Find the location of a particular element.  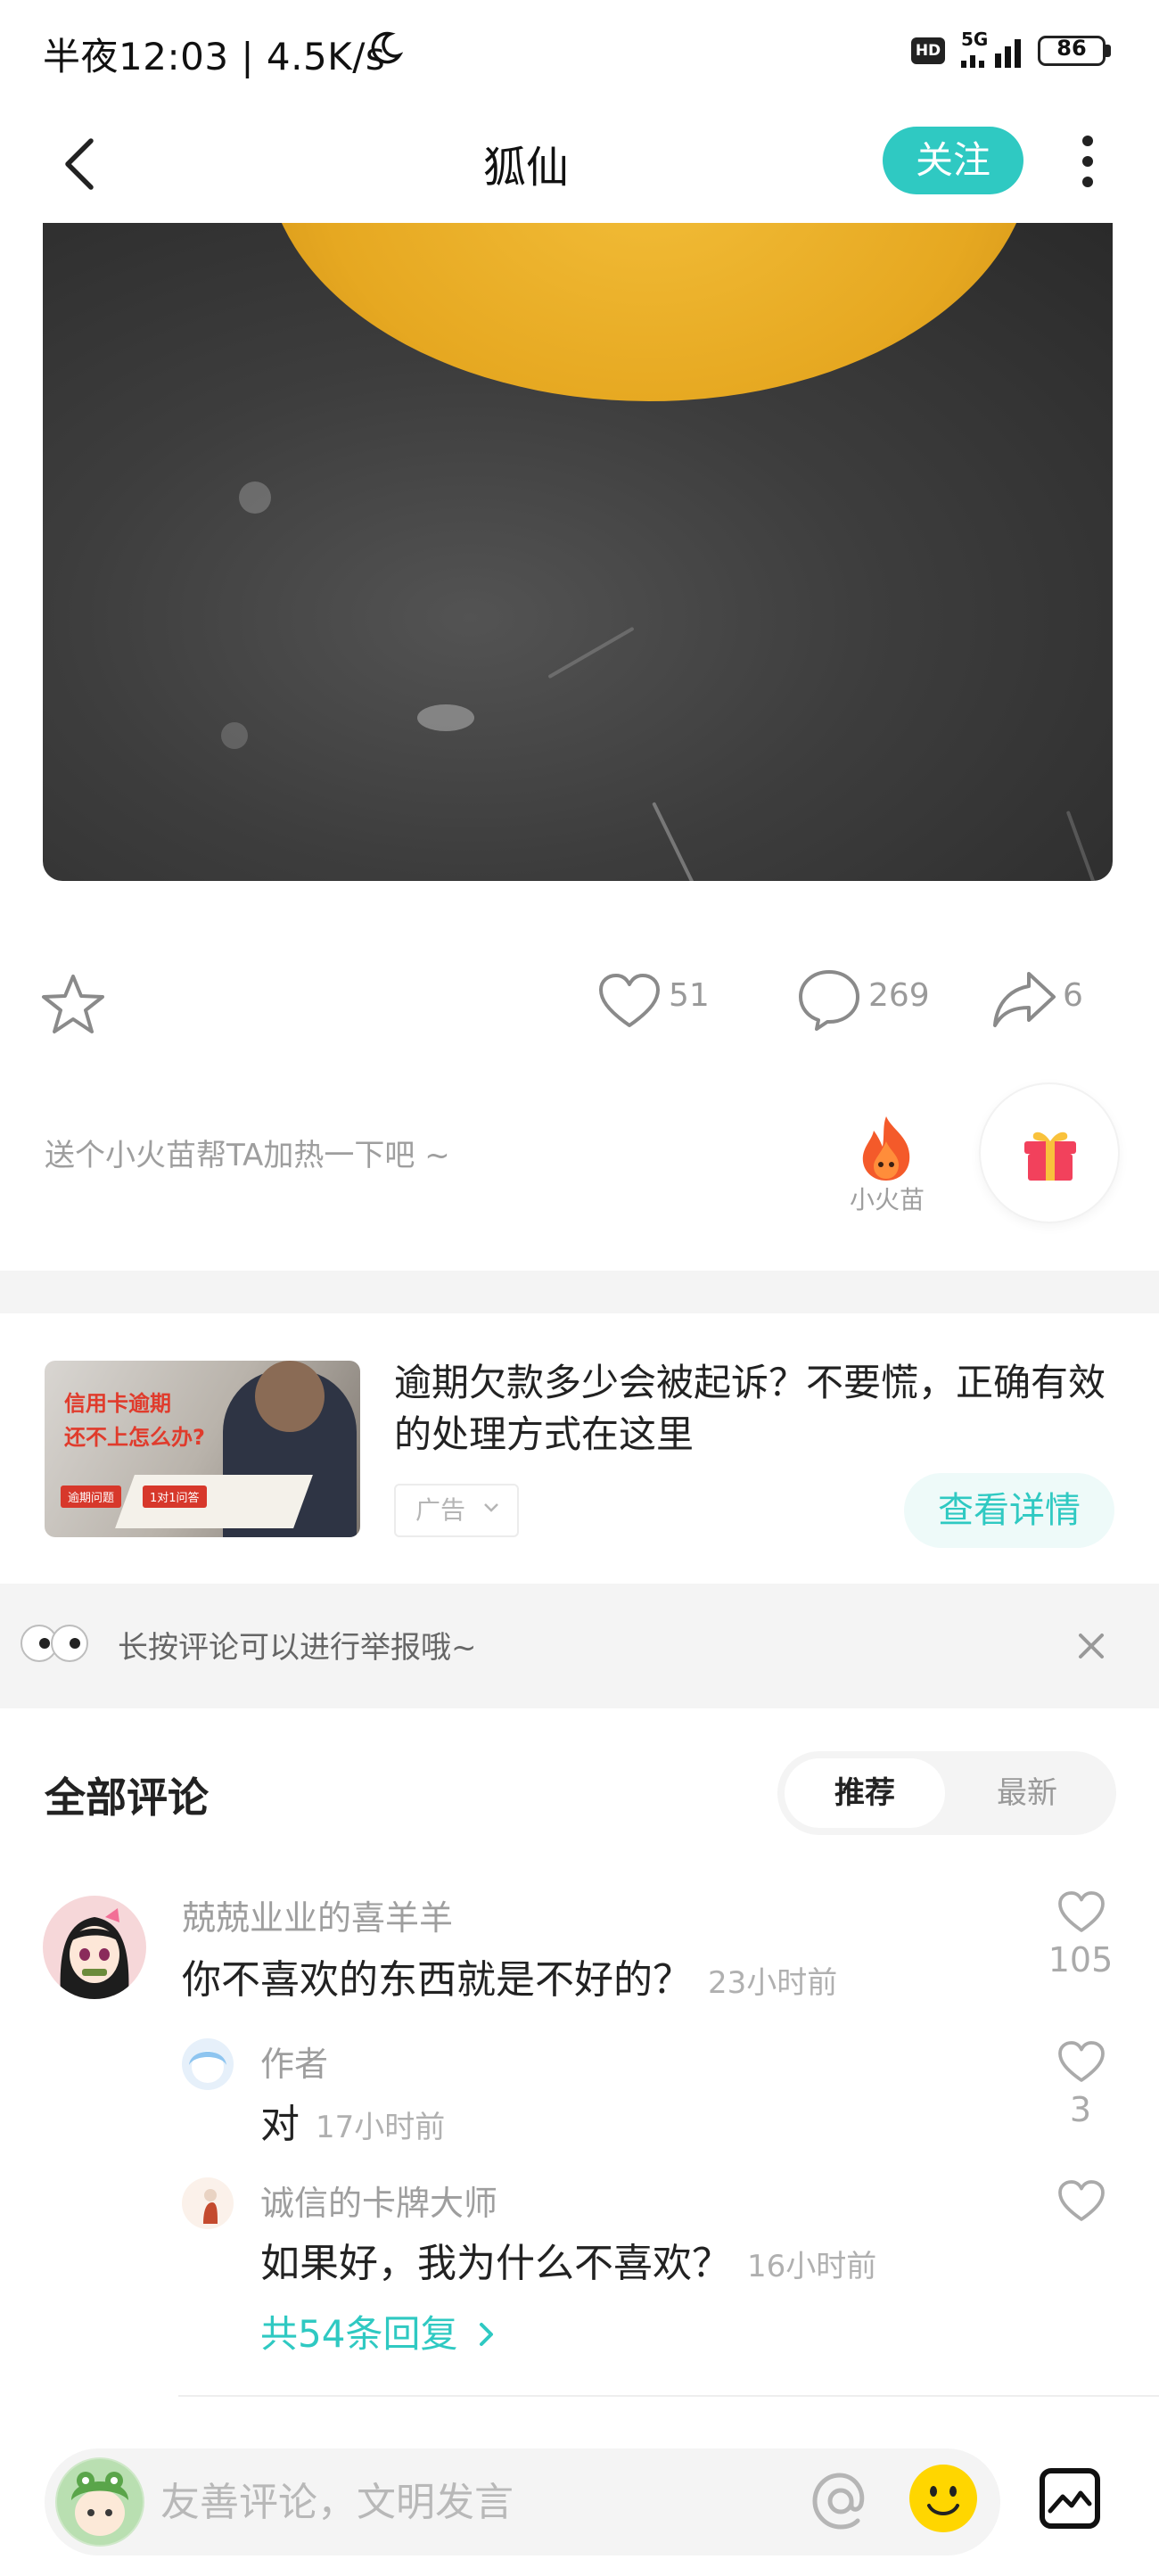

like-count: 51 is located at coordinates (689, 995).